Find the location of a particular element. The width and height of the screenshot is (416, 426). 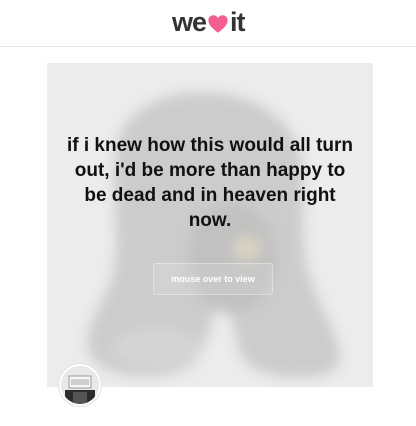

weheartit-logo: we it is located at coordinates (208, 22).